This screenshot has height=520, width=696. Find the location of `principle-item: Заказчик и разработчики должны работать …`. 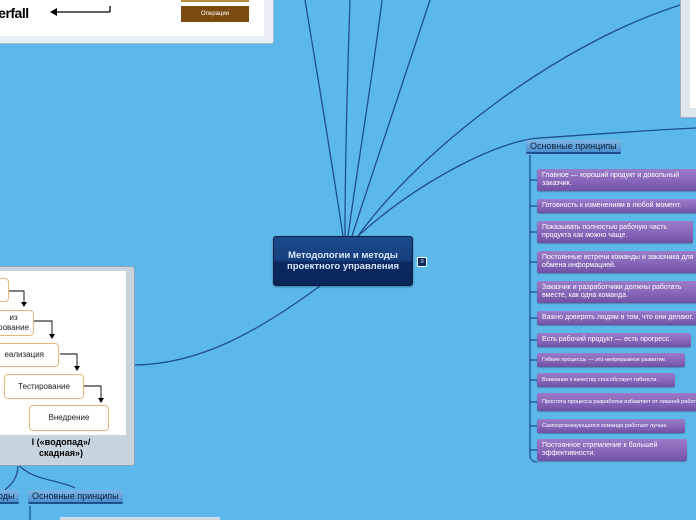

principle-item: Заказчик и разработчики должны работать … is located at coordinates (616, 292).